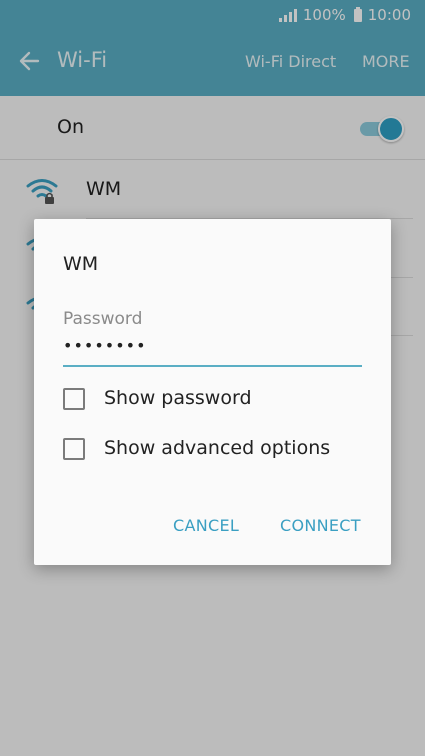 The image size is (425, 756). I want to click on dialog-title: WM, so click(81, 264).